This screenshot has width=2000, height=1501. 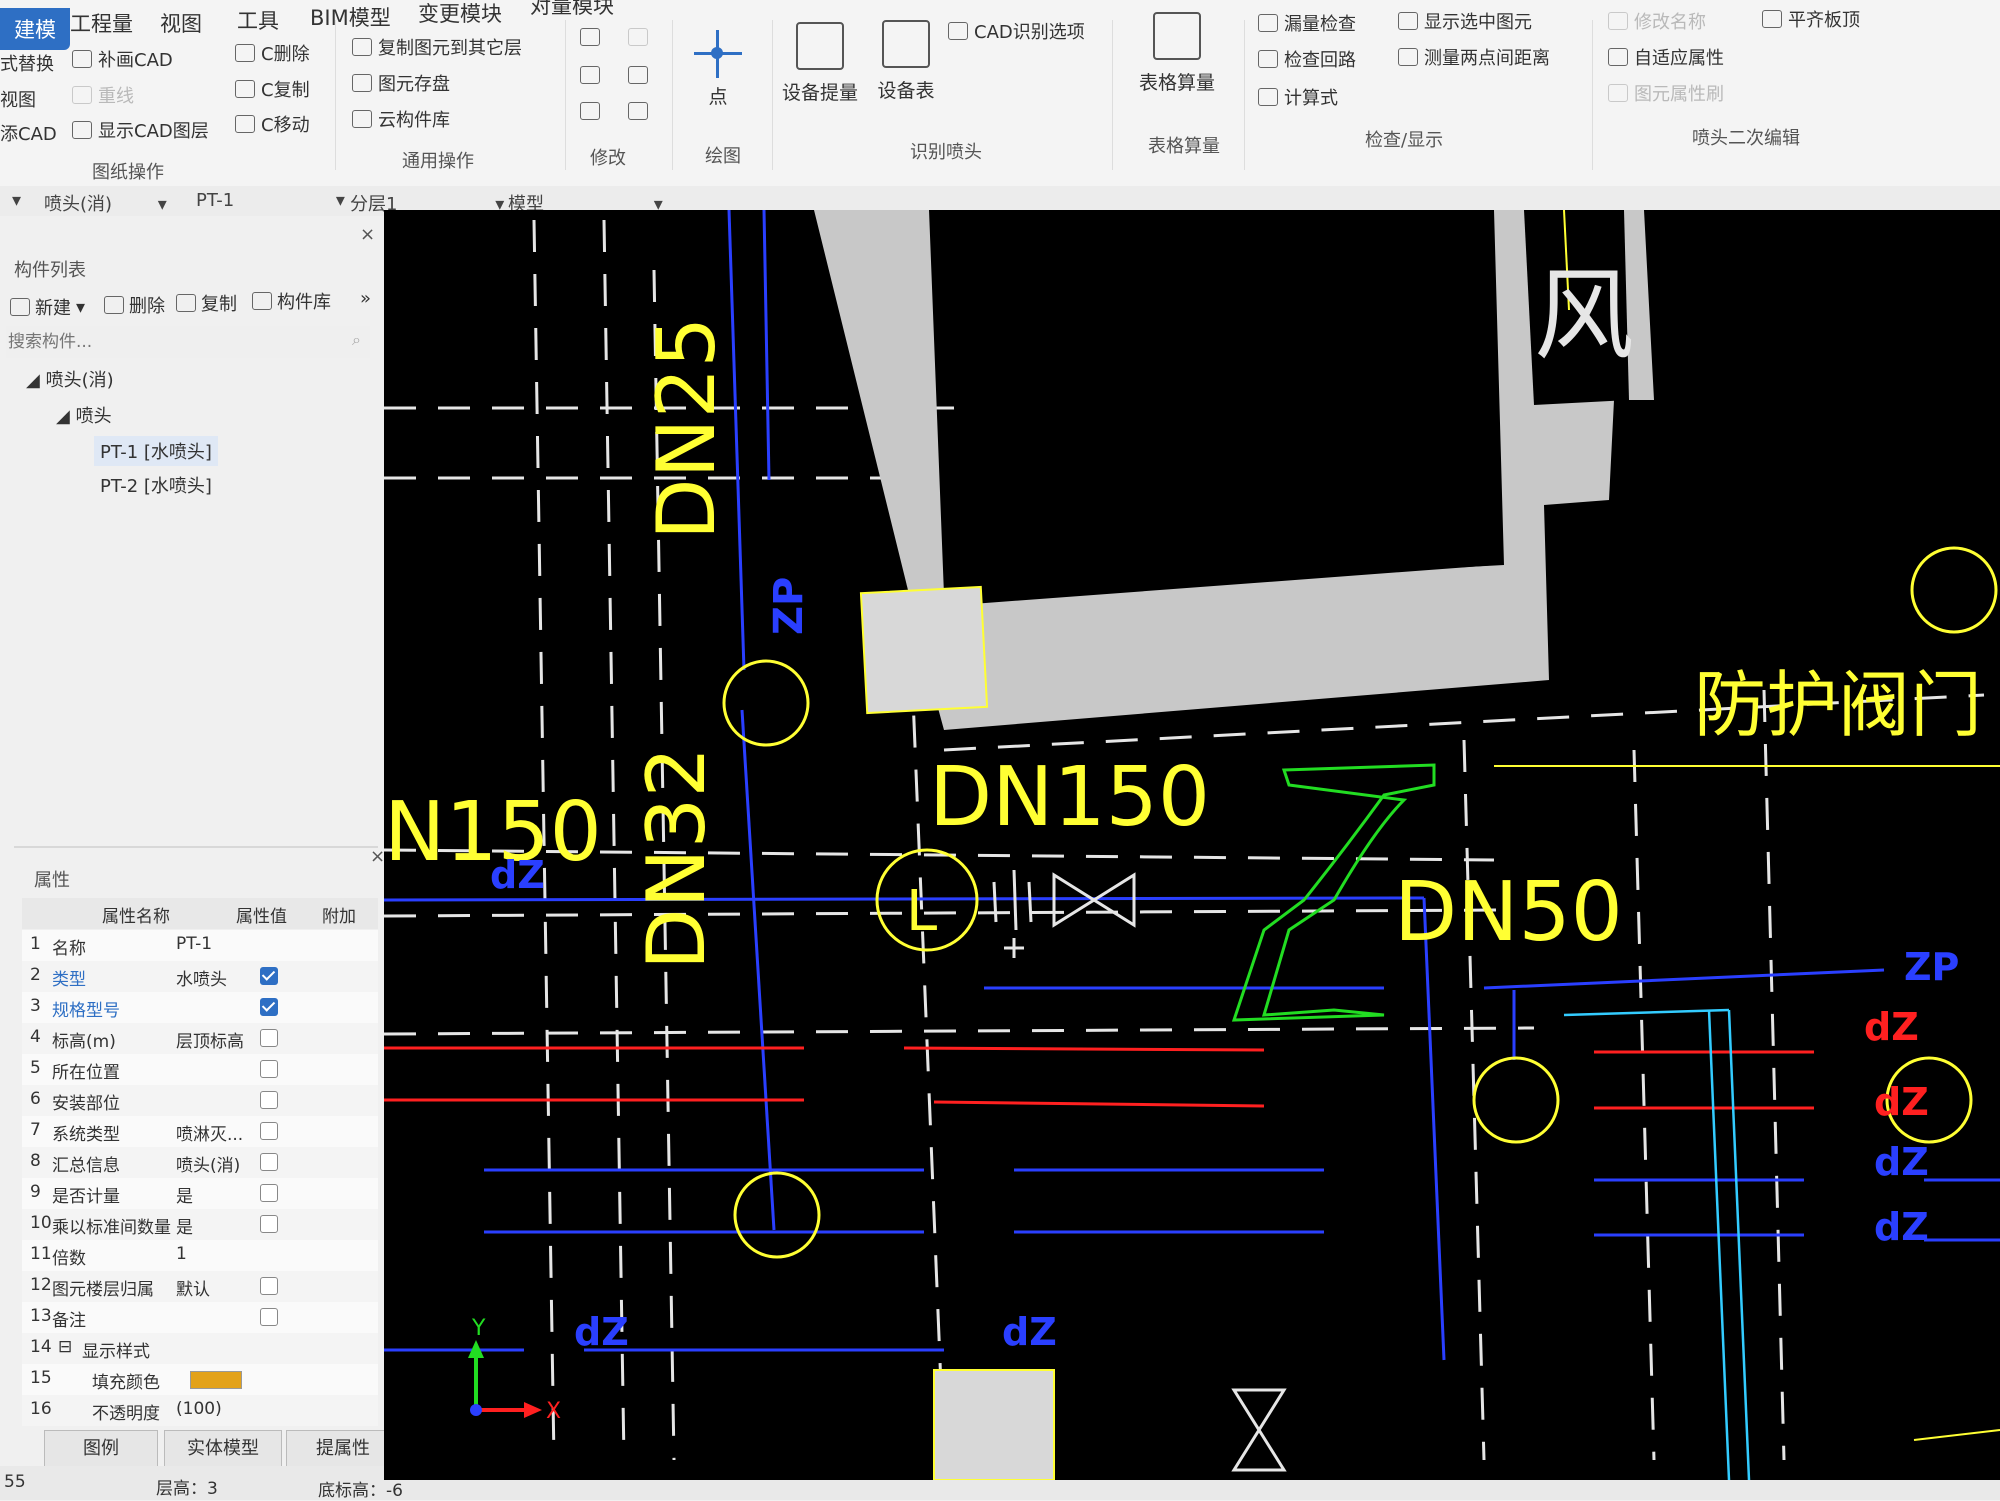 I want to click on property-row: 16 不透明度 (100), so click(x=200, y=1410).